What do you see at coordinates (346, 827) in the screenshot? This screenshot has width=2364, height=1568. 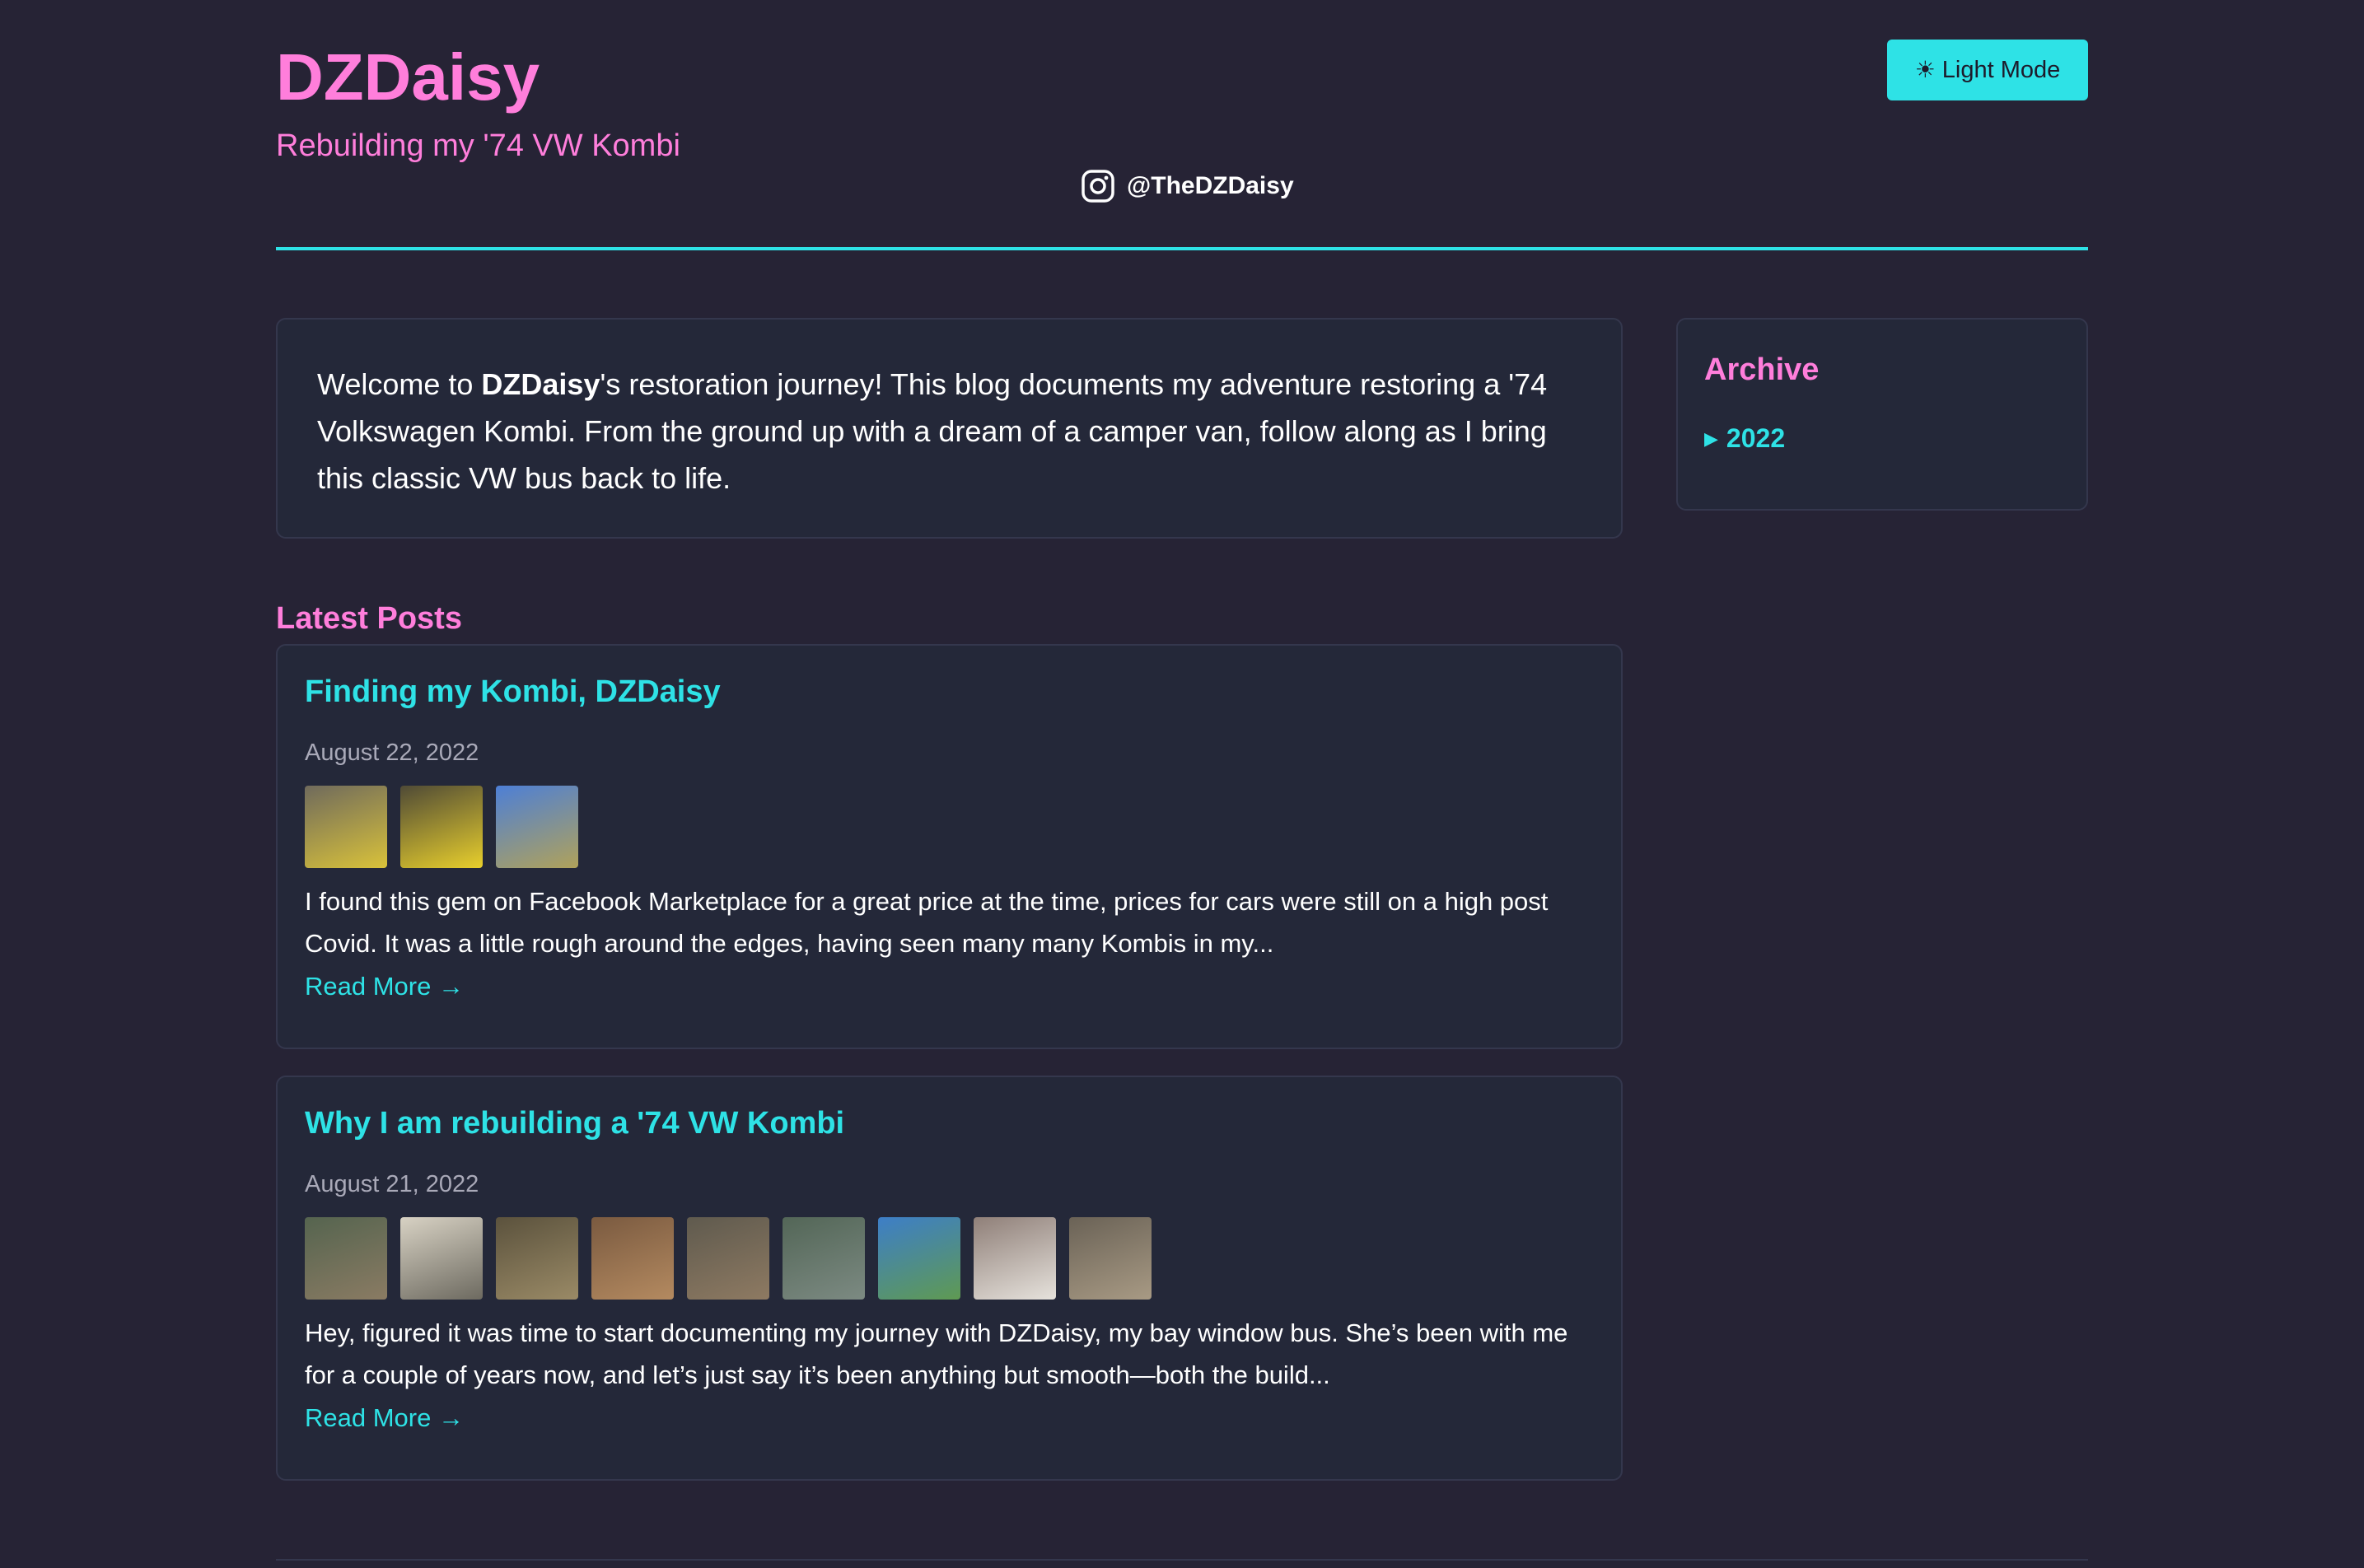 I see `yellow-kombi-garage-photo` at bounding box center [346, 827].